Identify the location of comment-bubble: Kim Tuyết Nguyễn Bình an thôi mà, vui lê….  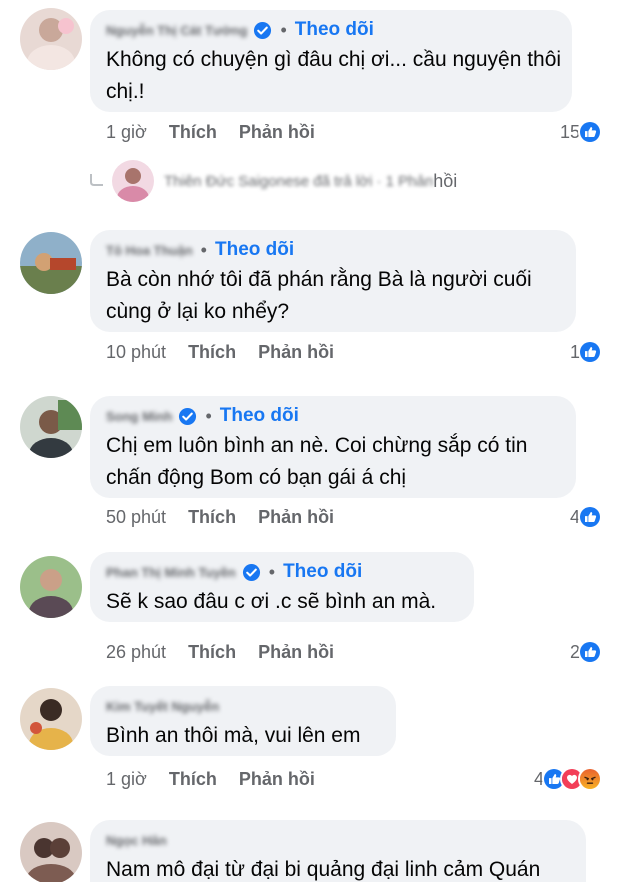
(243, 721).